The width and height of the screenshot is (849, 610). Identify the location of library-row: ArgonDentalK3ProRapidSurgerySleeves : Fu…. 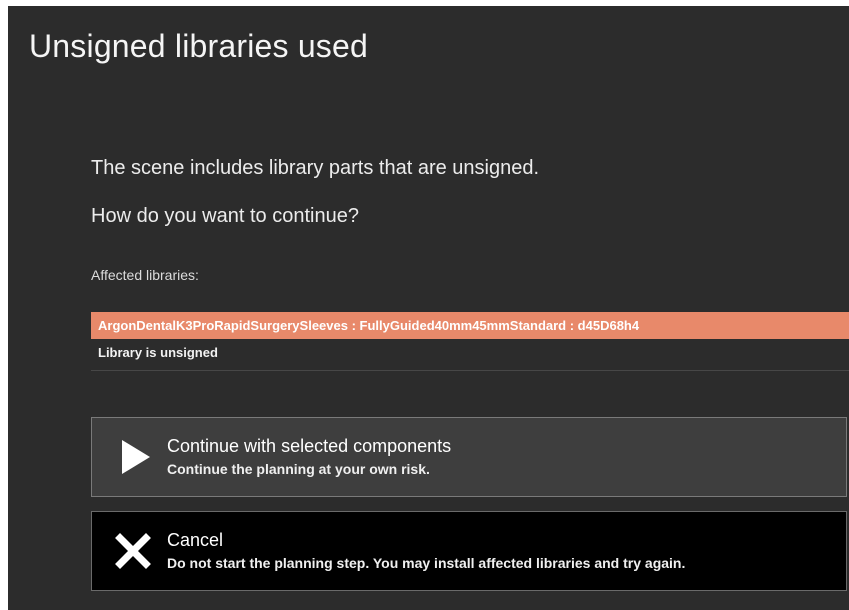
(470, 325).